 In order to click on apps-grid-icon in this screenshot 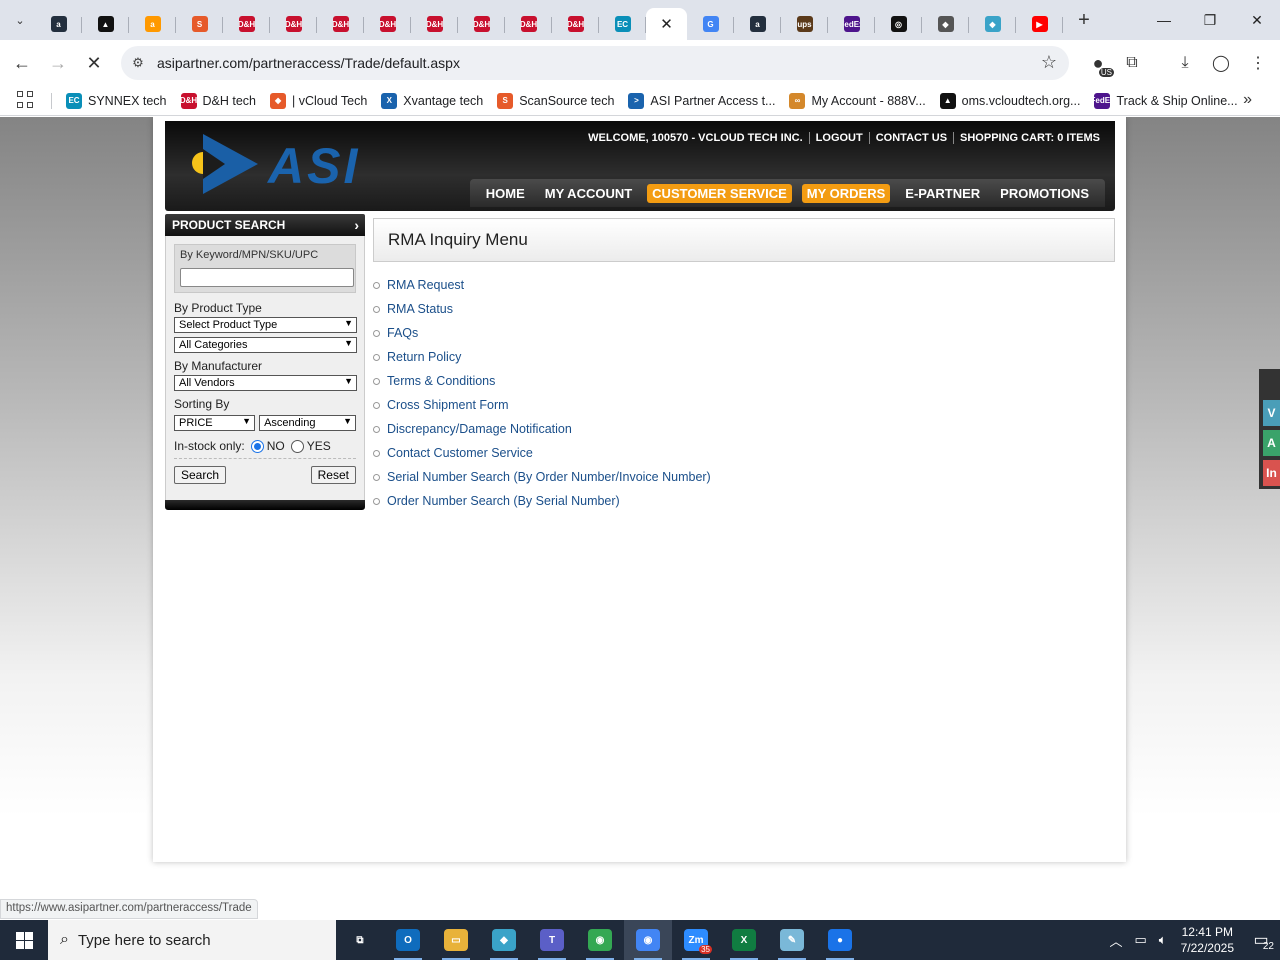, I will do `click(27, 100)`.